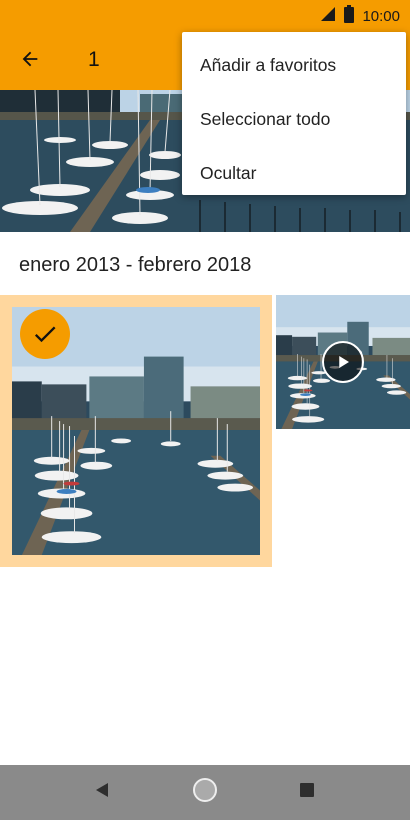  What do you see at coordinates (294, 119) in the screenshot?
I see `menu-item-select-all: Seleccionar todo` at bounding box center [294, 119].